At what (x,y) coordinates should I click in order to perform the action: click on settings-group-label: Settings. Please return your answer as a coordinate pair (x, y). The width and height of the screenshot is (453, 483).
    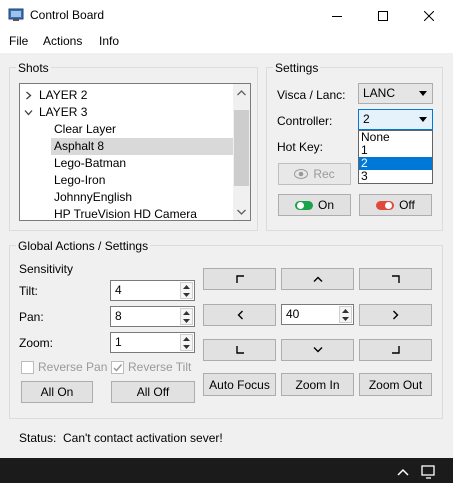
    Looking at the image, I should click on (297, 68).